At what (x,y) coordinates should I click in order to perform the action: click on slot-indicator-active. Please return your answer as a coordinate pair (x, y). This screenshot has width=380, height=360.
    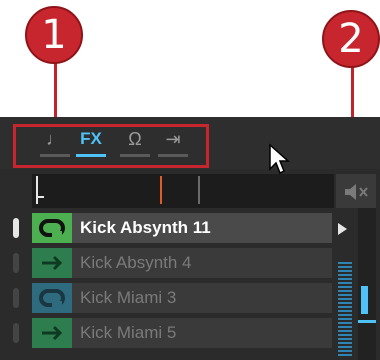
    Looking at the image, I should click on (16, 228).